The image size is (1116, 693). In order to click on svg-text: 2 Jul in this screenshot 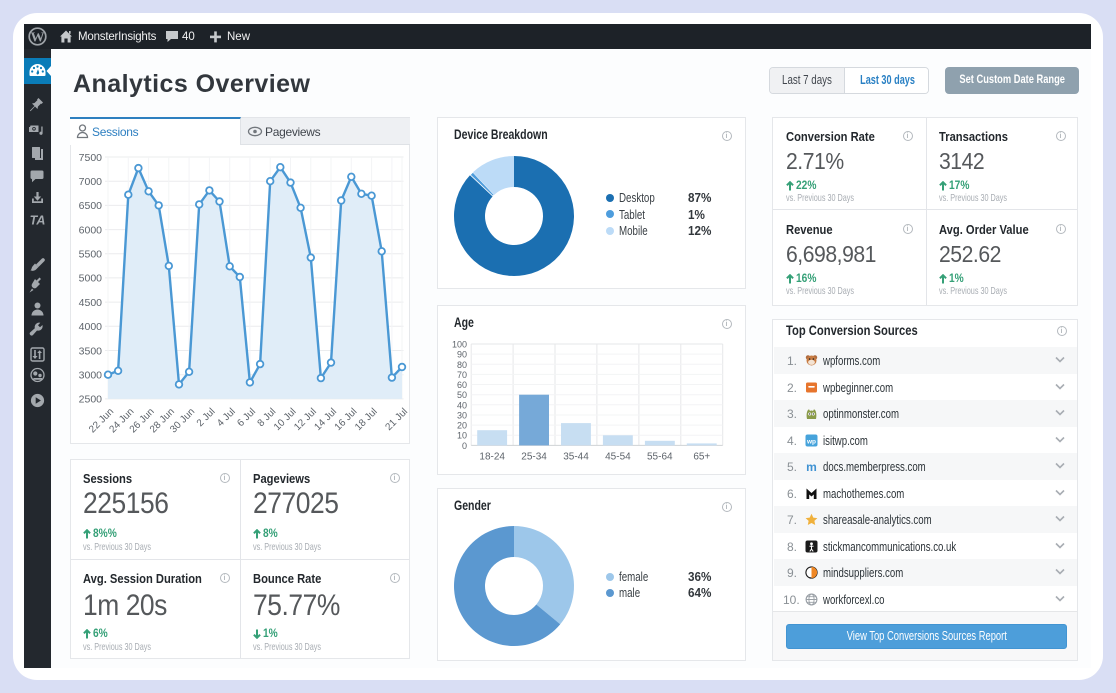, I will do `click(206, 417)`.